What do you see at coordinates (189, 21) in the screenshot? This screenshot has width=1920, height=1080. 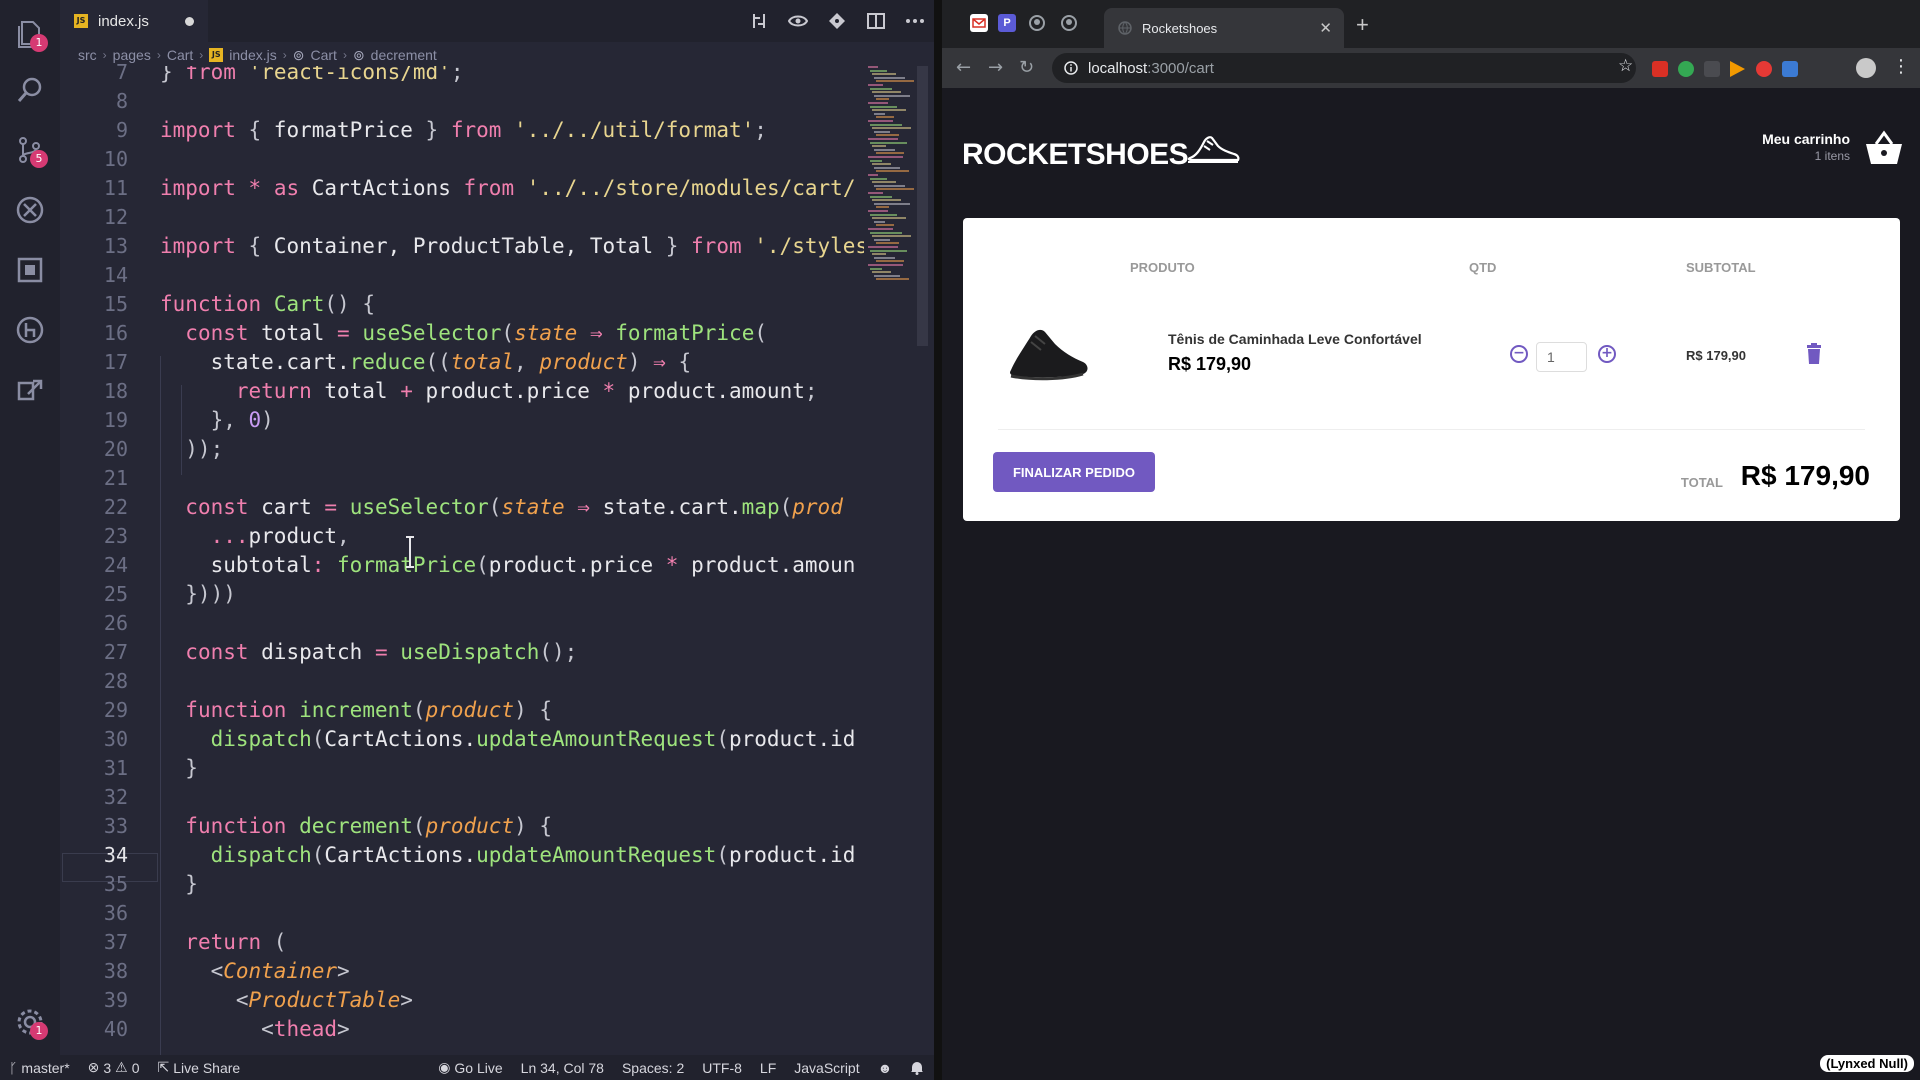 I see `unsaved-dot-icon` at bounding box center [189, 21].